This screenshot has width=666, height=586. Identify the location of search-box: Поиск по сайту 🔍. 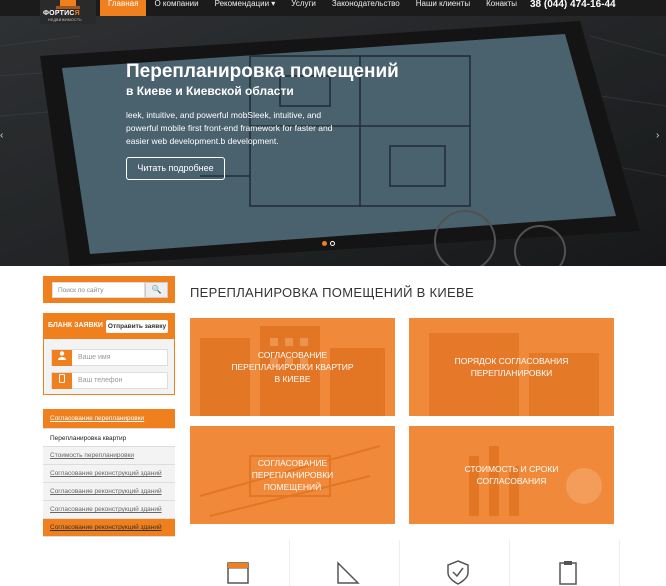
(109, 289).